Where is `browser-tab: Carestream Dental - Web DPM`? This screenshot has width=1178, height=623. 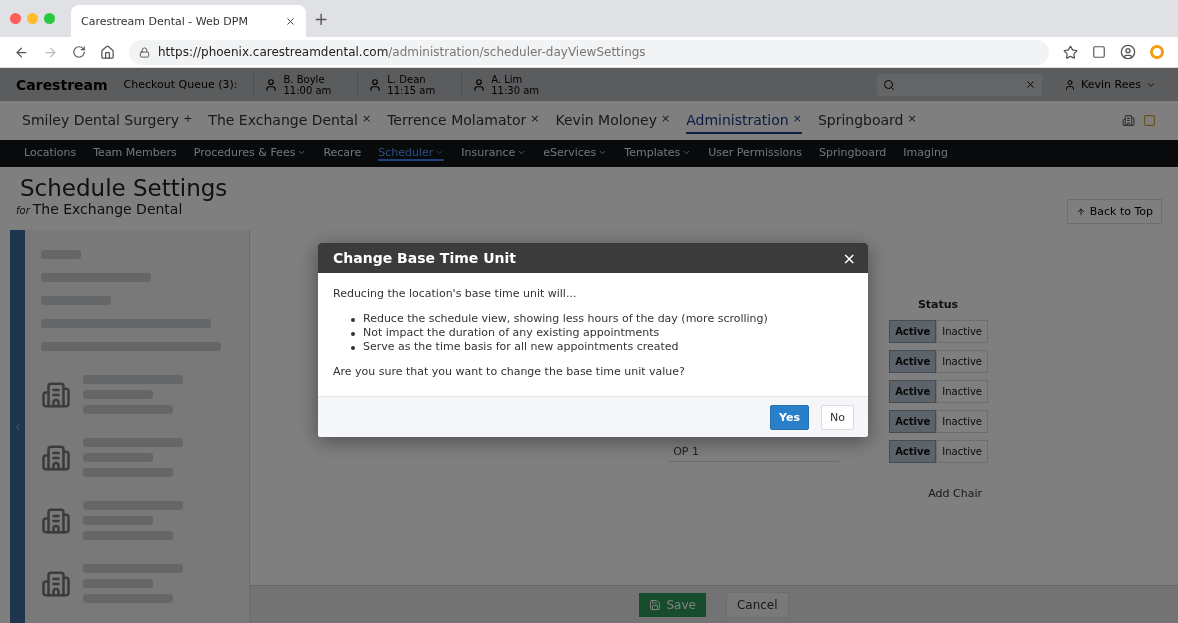 browser-tab: Carestream Dental - Web DPM is located at coordinates (188, 21).